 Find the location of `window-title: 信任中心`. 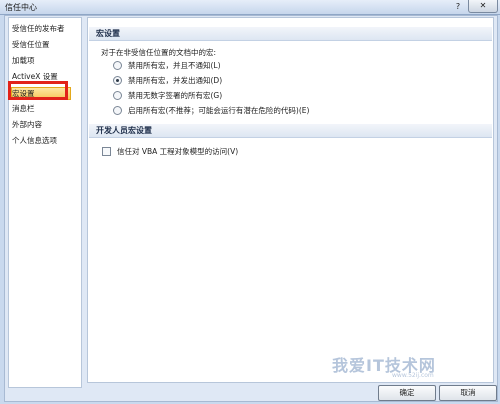

window-title: 信任中心 is located at coordinates (21, 7).